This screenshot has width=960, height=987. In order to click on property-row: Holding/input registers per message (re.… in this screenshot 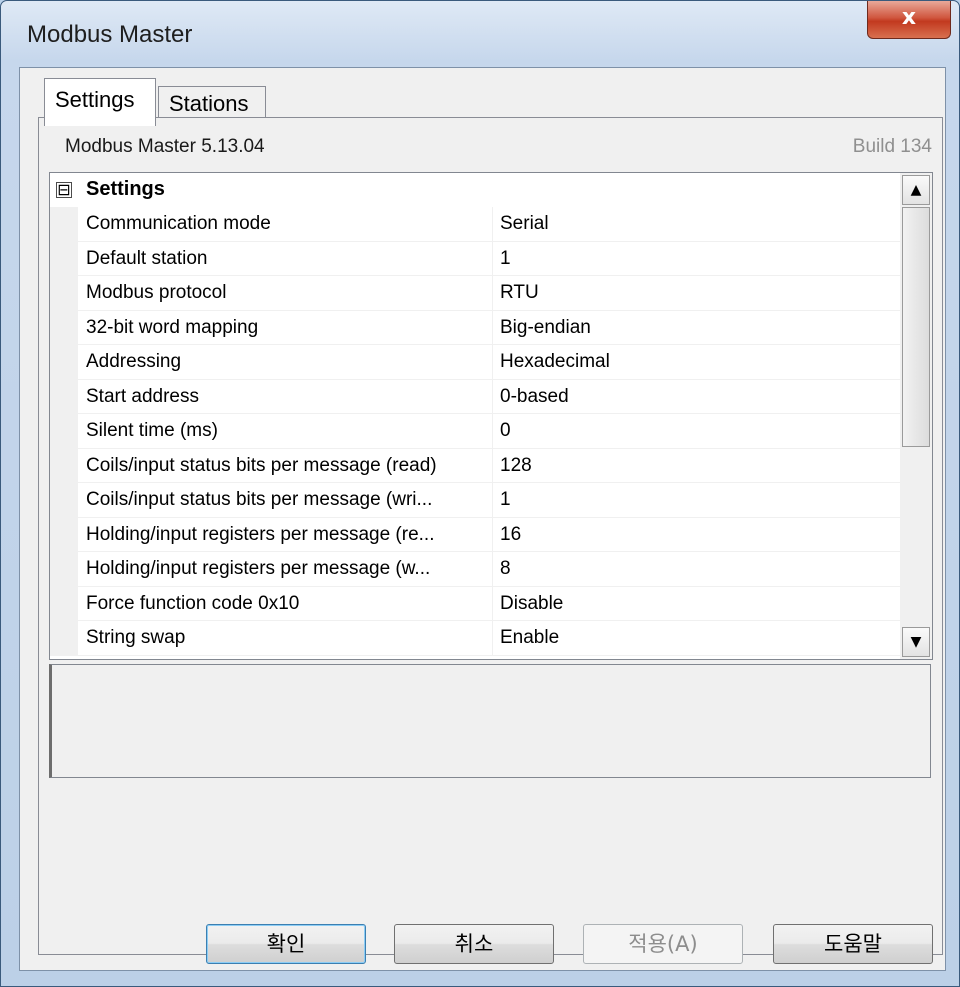, I will do `click(475, 534)`.